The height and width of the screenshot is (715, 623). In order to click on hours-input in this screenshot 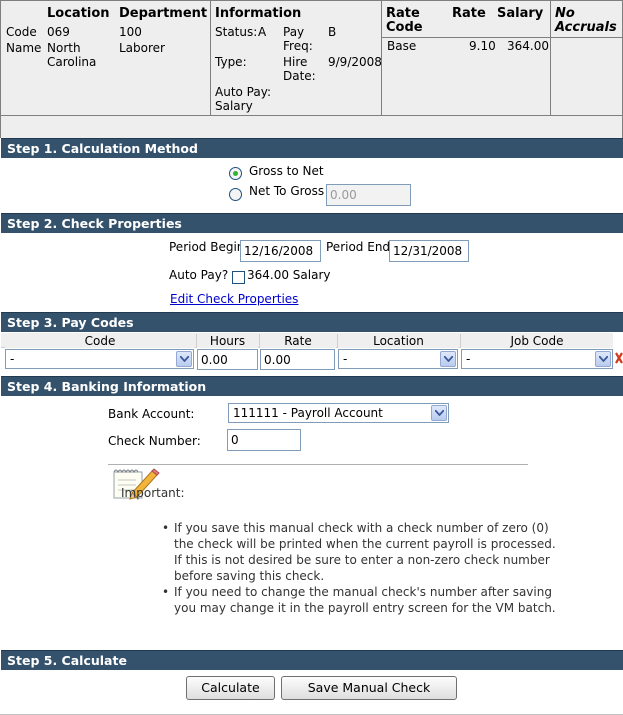, I will do `click(227, 359)`.